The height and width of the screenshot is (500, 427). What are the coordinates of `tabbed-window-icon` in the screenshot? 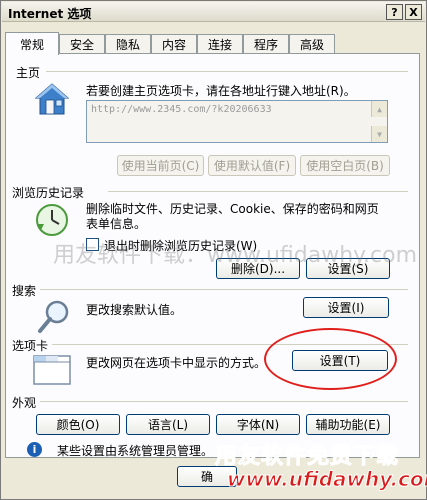 It's located at (52, 370).